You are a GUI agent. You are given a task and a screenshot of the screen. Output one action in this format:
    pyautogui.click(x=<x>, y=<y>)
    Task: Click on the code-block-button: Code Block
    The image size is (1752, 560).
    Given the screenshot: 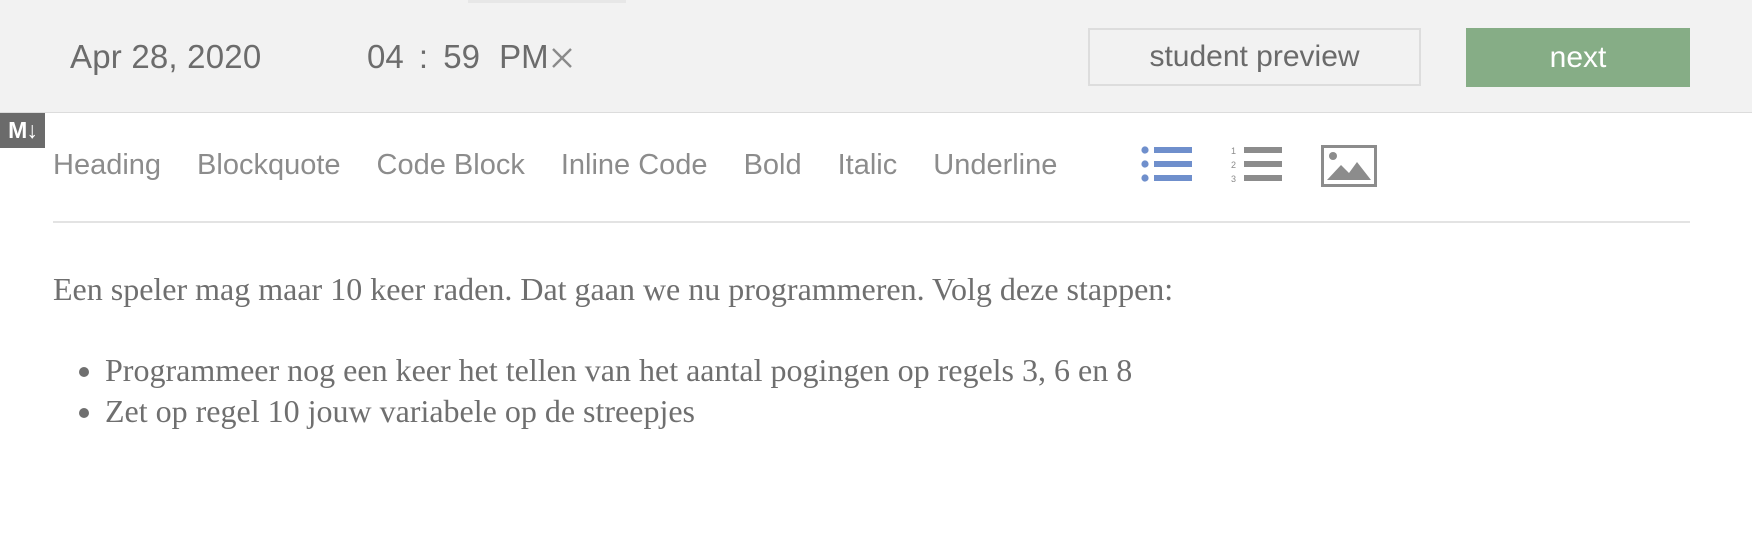 What is the action you would take?
    pyautogui.click(x=451, y=165)
    